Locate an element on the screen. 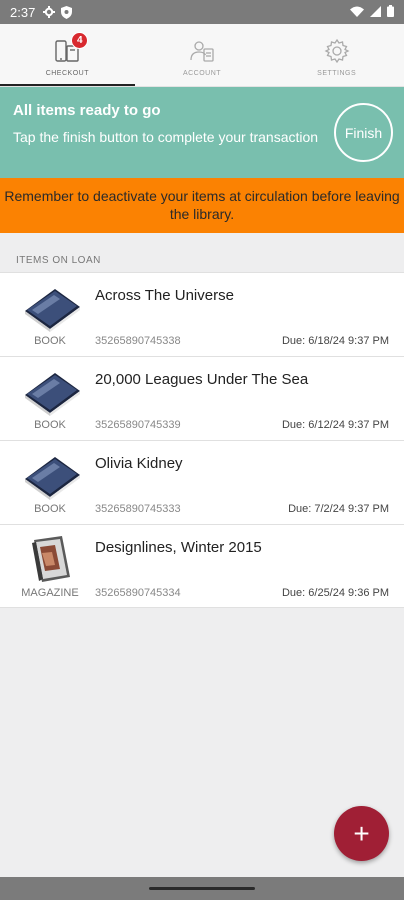 The height and width of the screenshot is (900, 404). item-due-date: Due: 6/25/24 9:36 PM is located at coordinates (335, 593).